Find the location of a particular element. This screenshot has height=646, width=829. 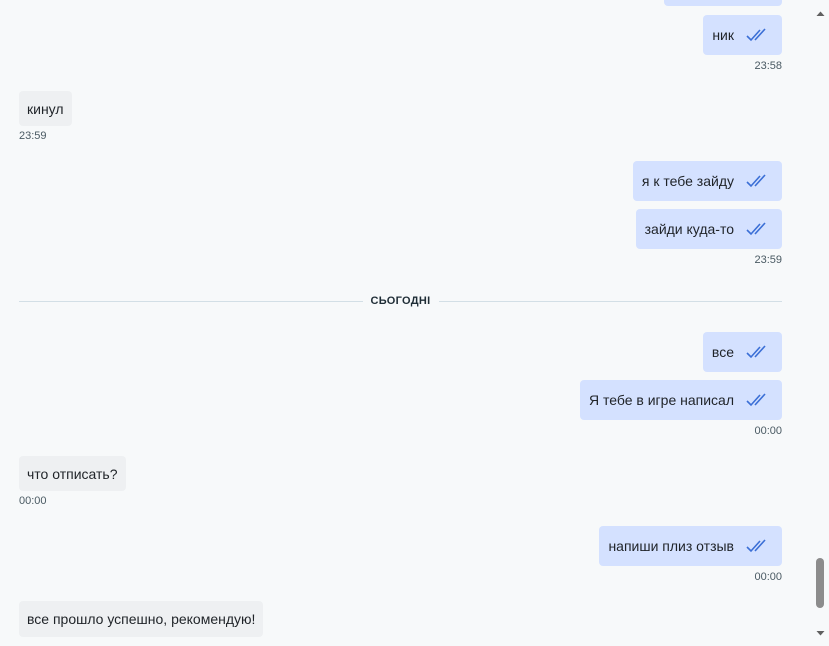

message-text: Я тебе в игре написал is located at coordinates (661, 400).